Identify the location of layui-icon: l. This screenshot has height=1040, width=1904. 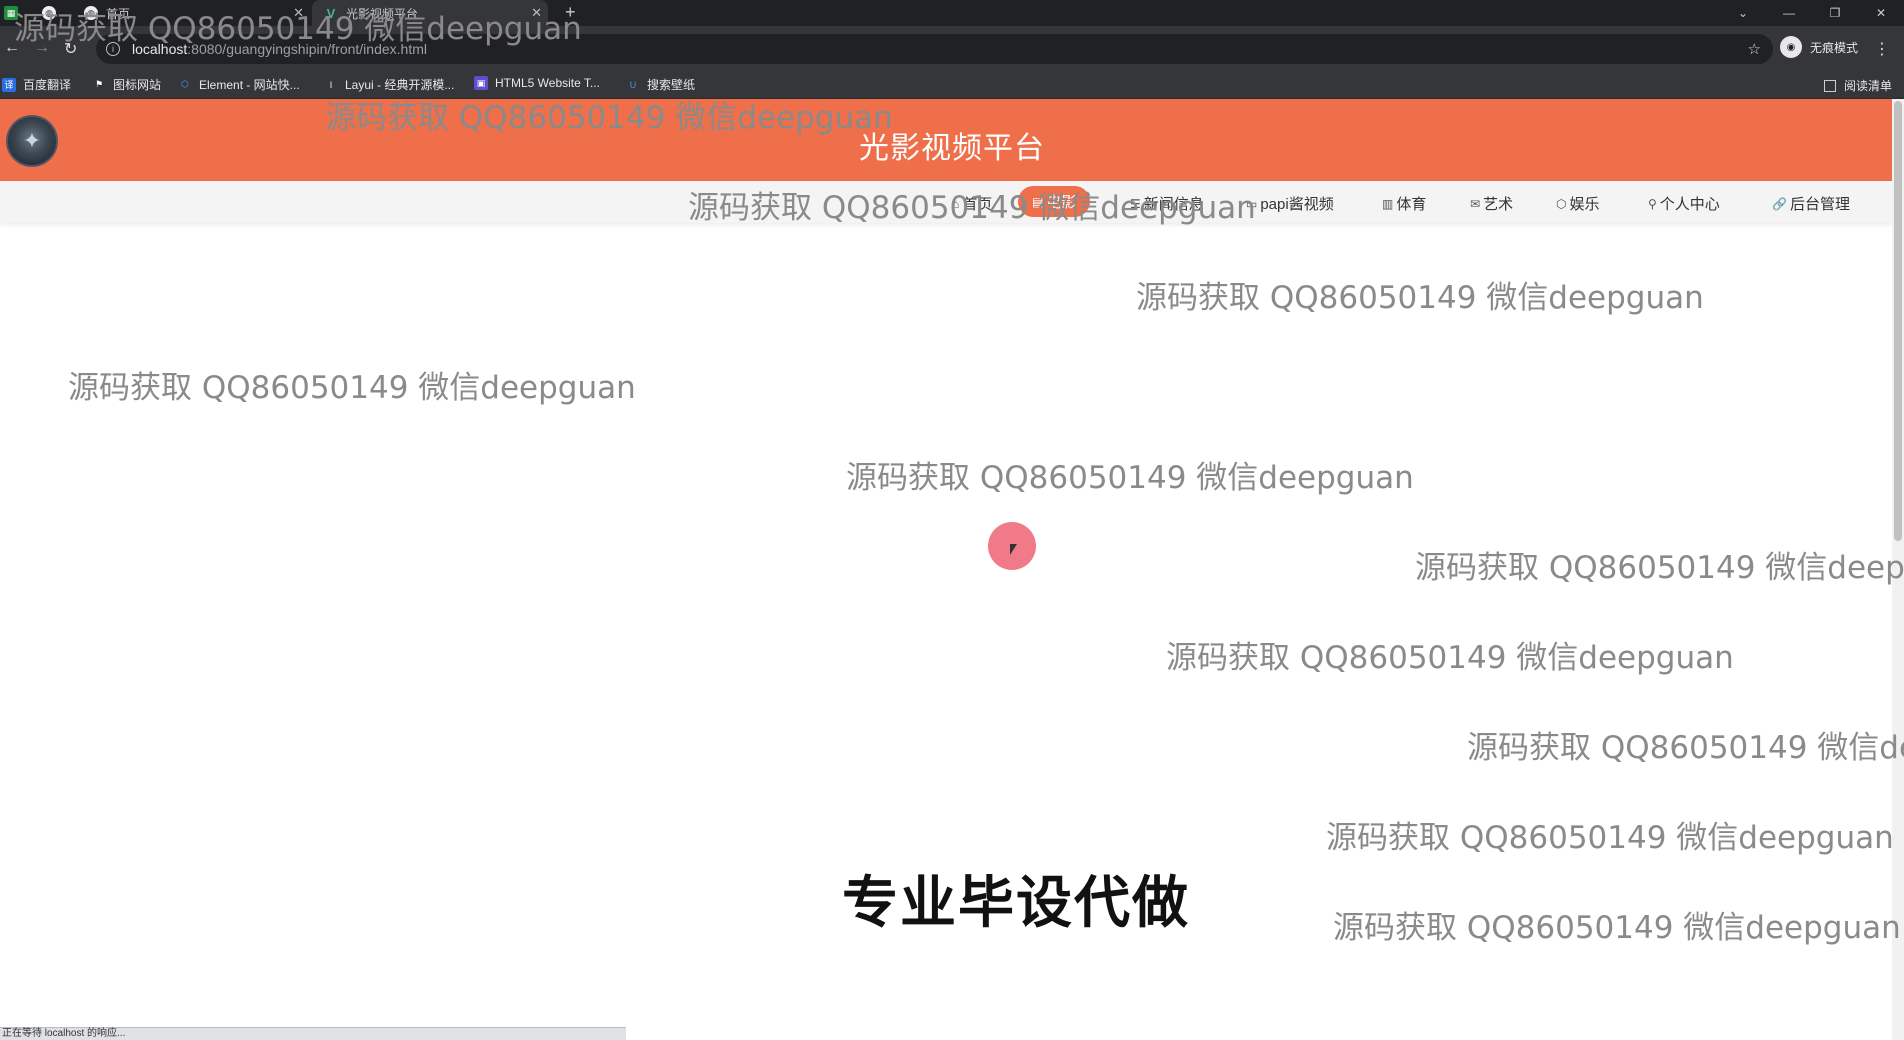
(331, 84).